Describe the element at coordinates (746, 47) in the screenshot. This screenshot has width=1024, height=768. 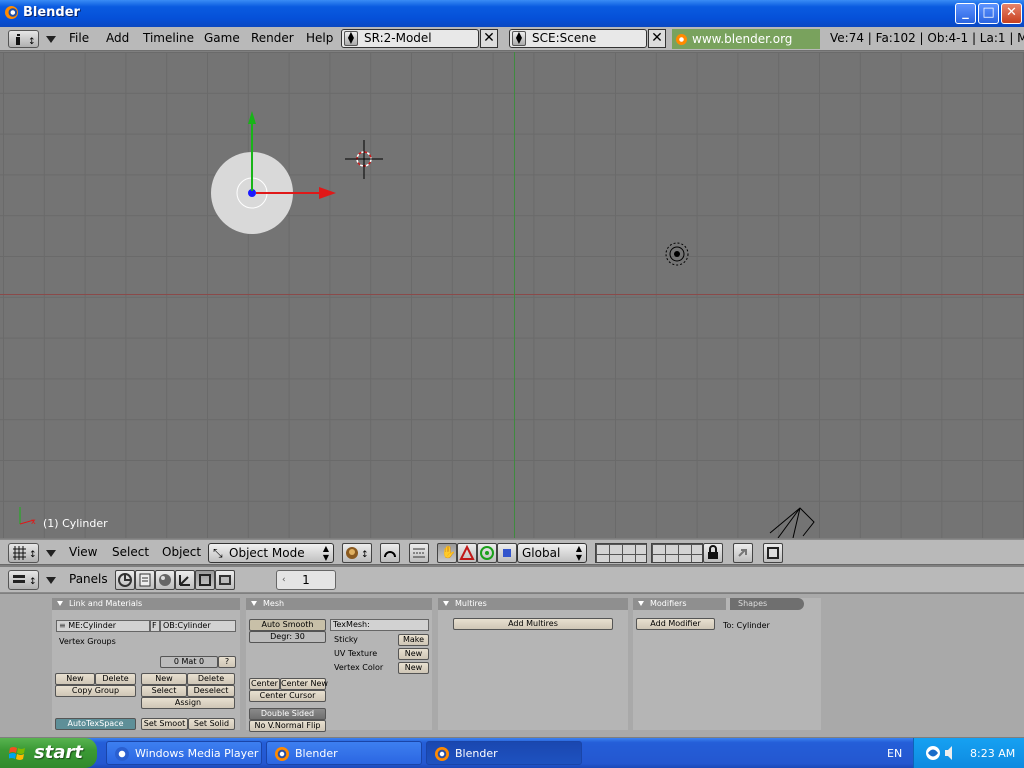
I see `blender-url-banner: www.blender.org 249.2` at that location.